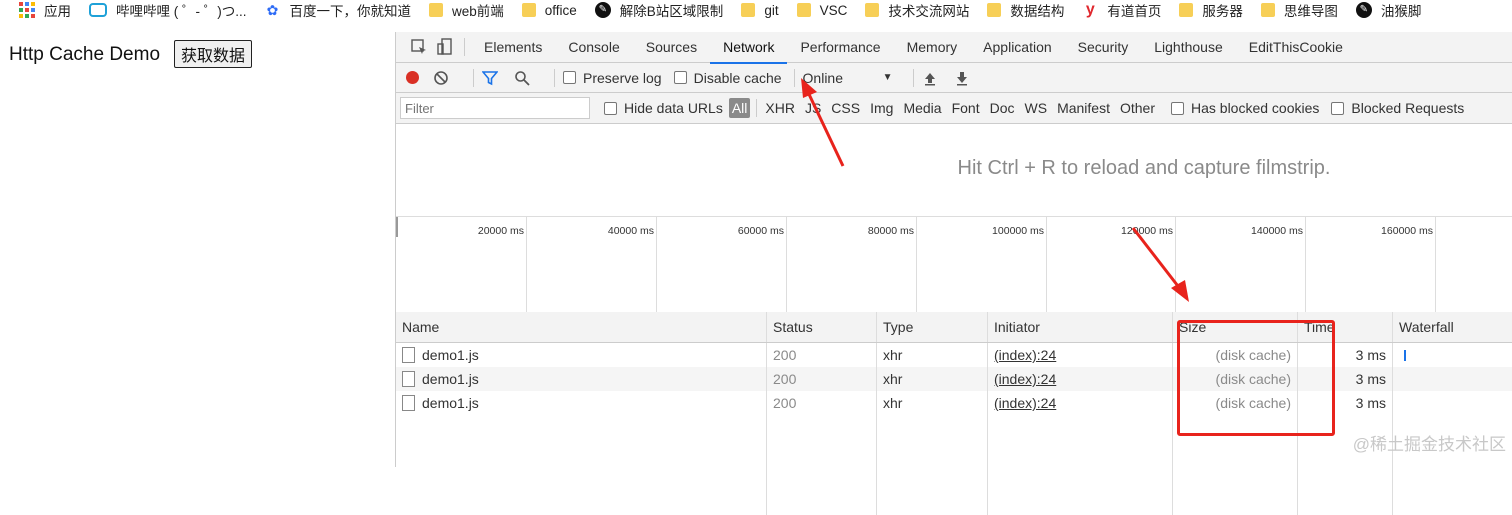 This screenshot has width=1512, height=515. What do you see at coordinates (213, 54) in the screenshot?
I see `fetch-data-button: 获取数据` at bounding box center [213, 54].